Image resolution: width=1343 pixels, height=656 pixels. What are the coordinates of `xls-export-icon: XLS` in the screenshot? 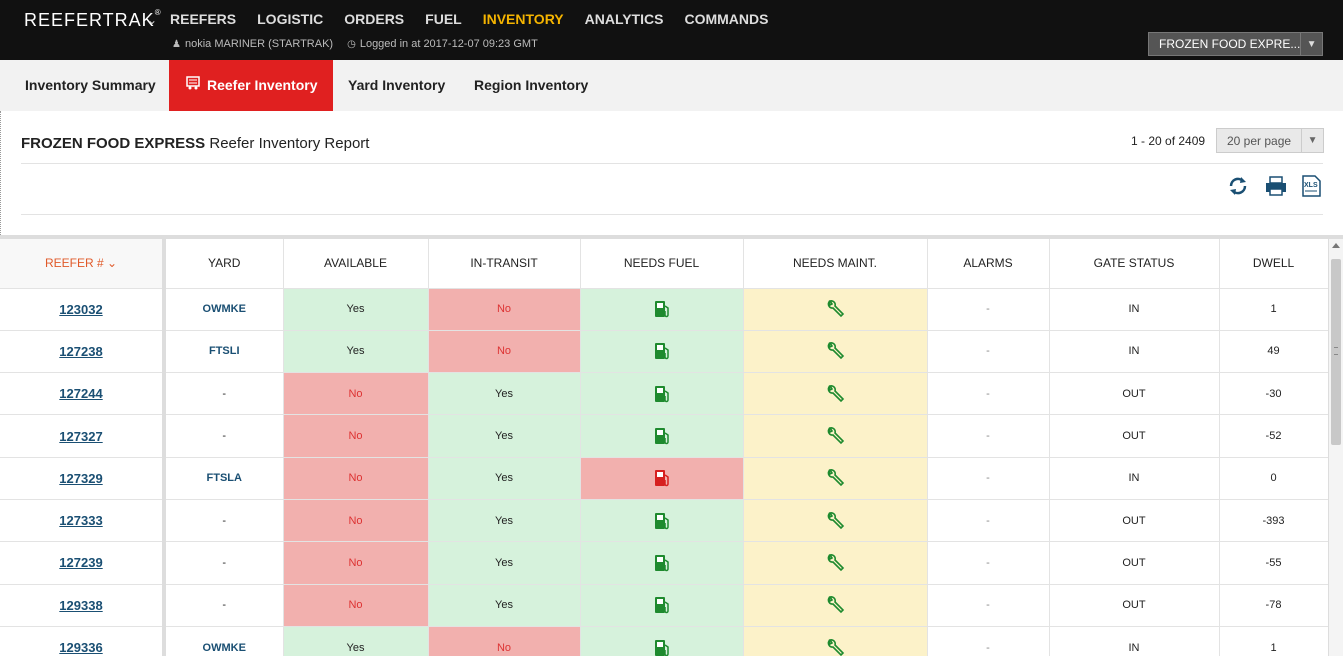 It's located at (1311, 186).